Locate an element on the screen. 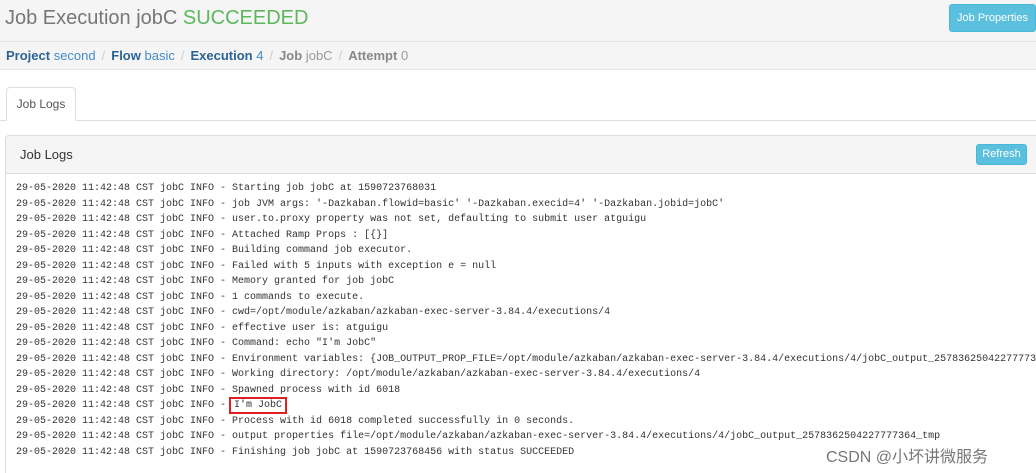  breadcrumb-execution: Execution 4 is located at coordinates (226, 55).